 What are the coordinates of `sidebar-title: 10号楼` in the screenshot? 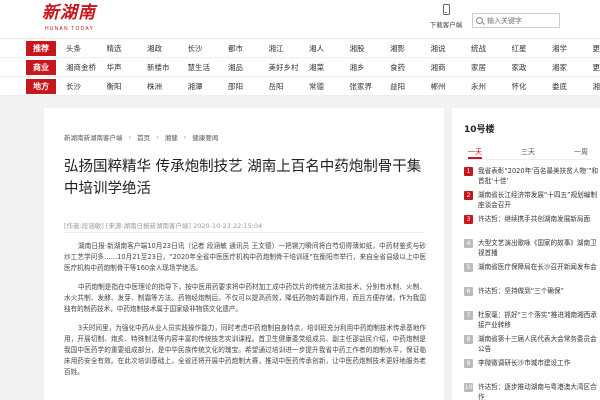 It's located at (479, 130).